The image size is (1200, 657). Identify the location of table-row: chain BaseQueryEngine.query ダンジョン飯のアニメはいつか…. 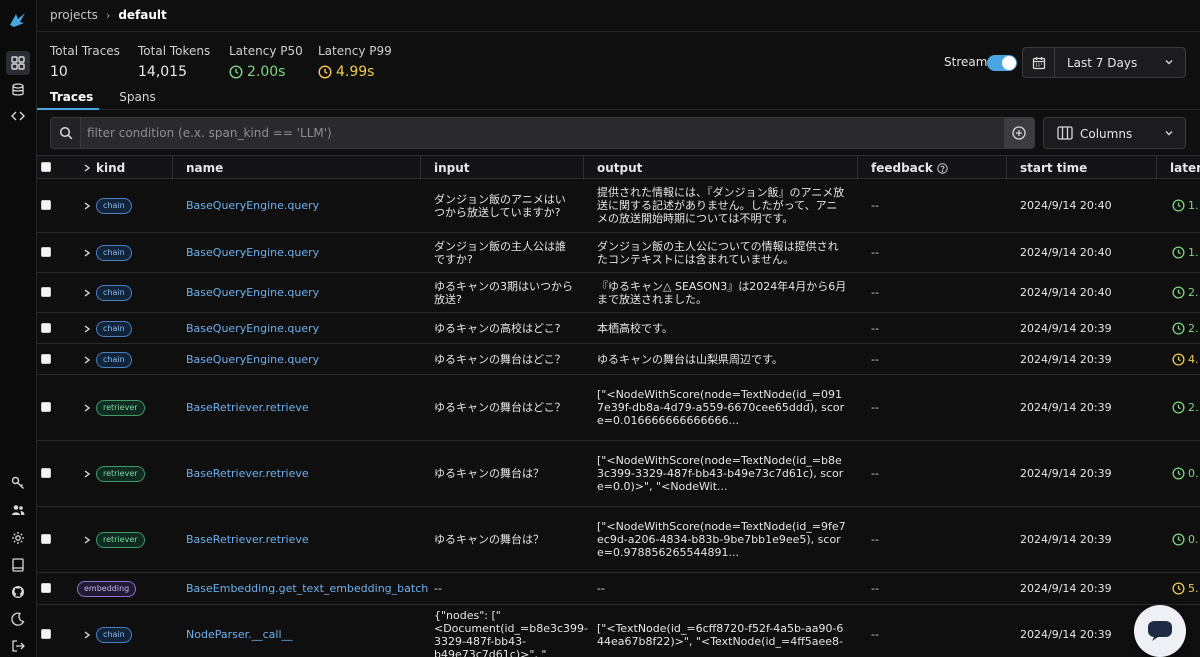
(618, 206).